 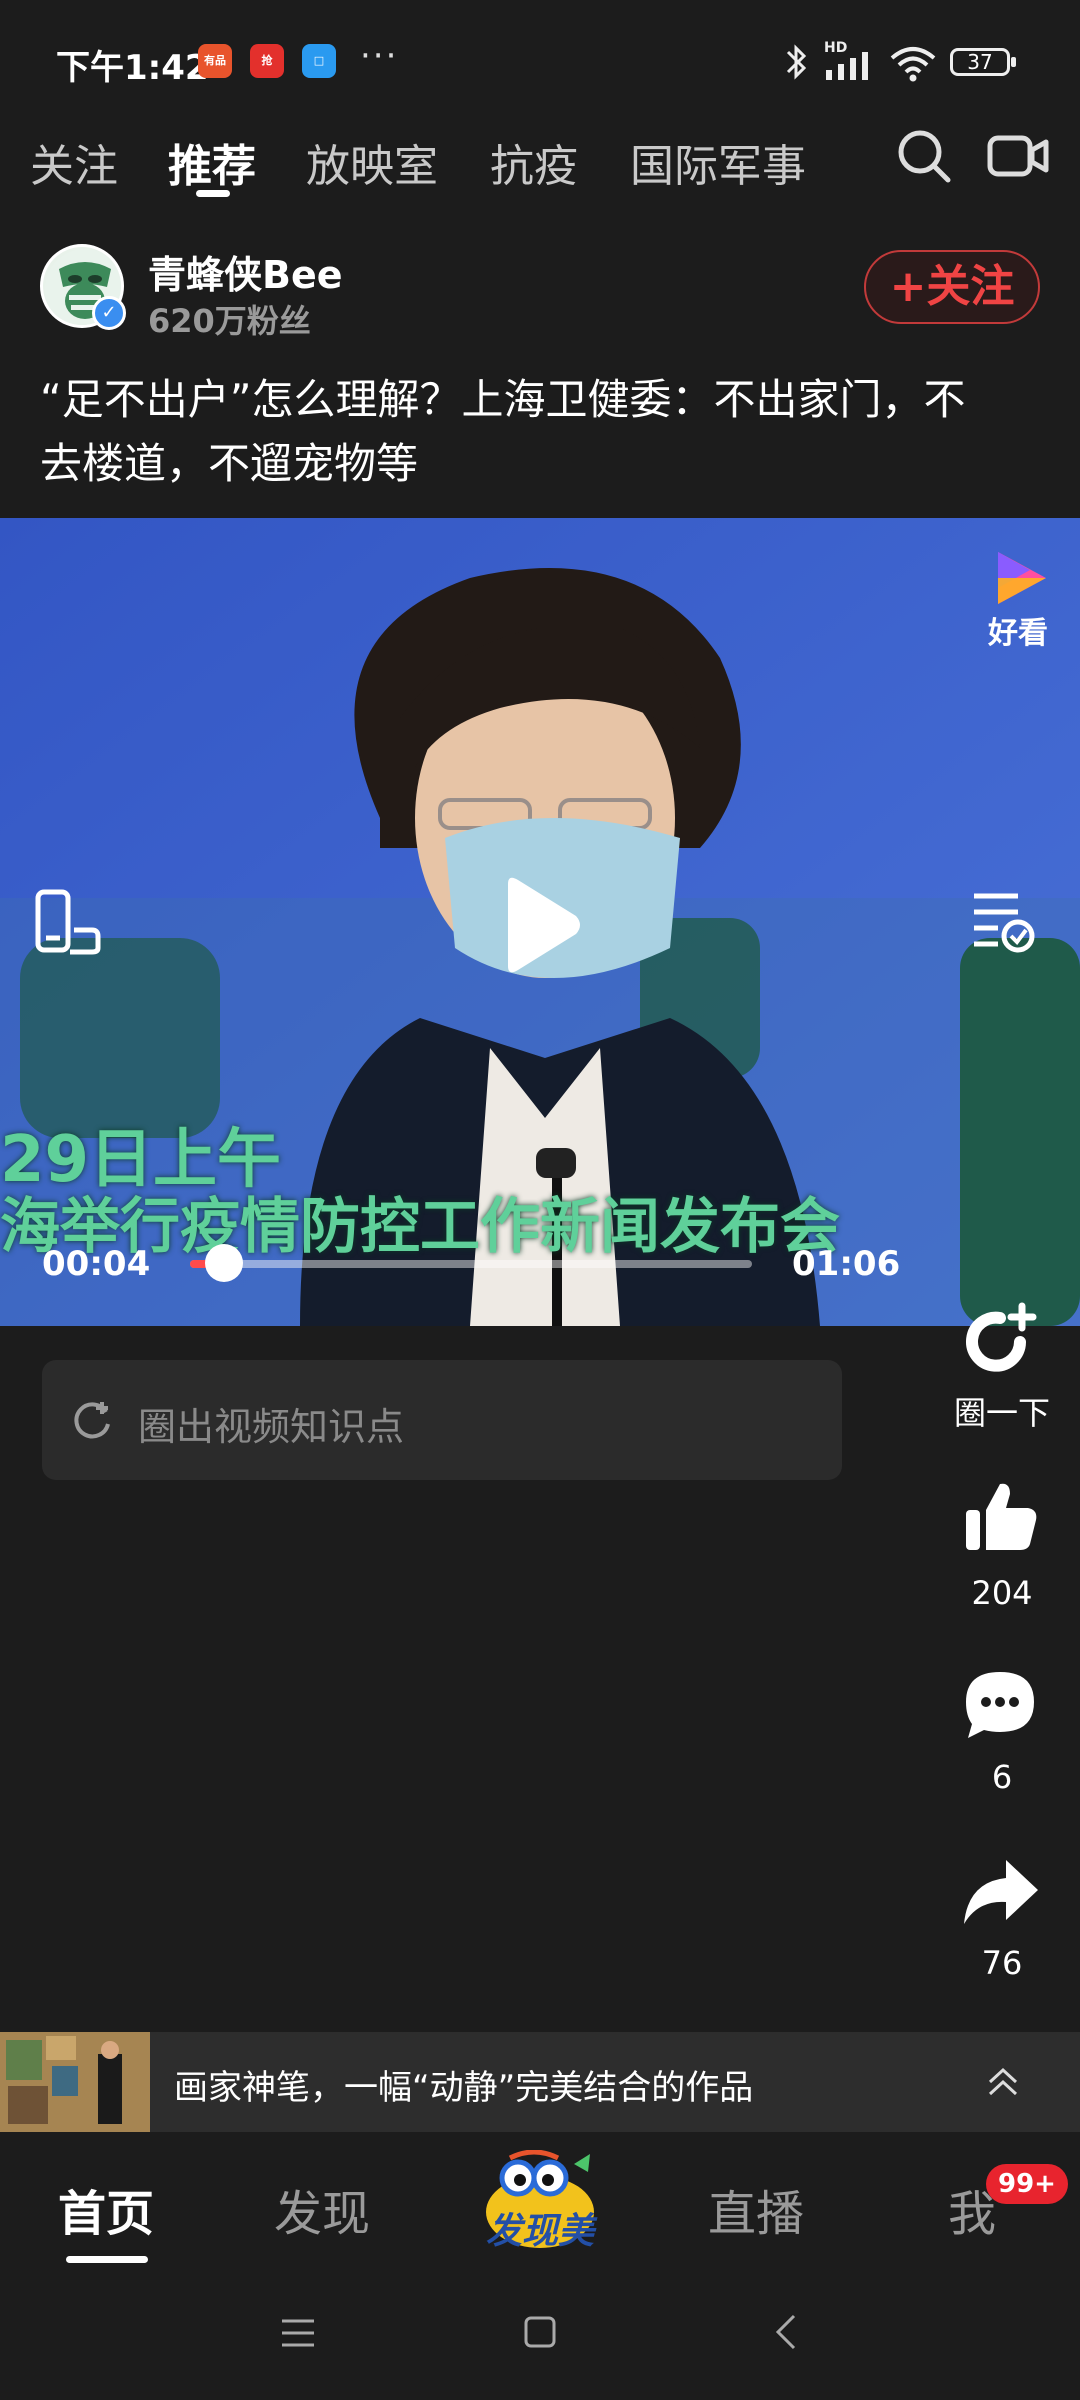 What do you see at coordinates (540, 2332) in the screenshot?
I see `home-square-icon` at bounding box center [540, 2332].